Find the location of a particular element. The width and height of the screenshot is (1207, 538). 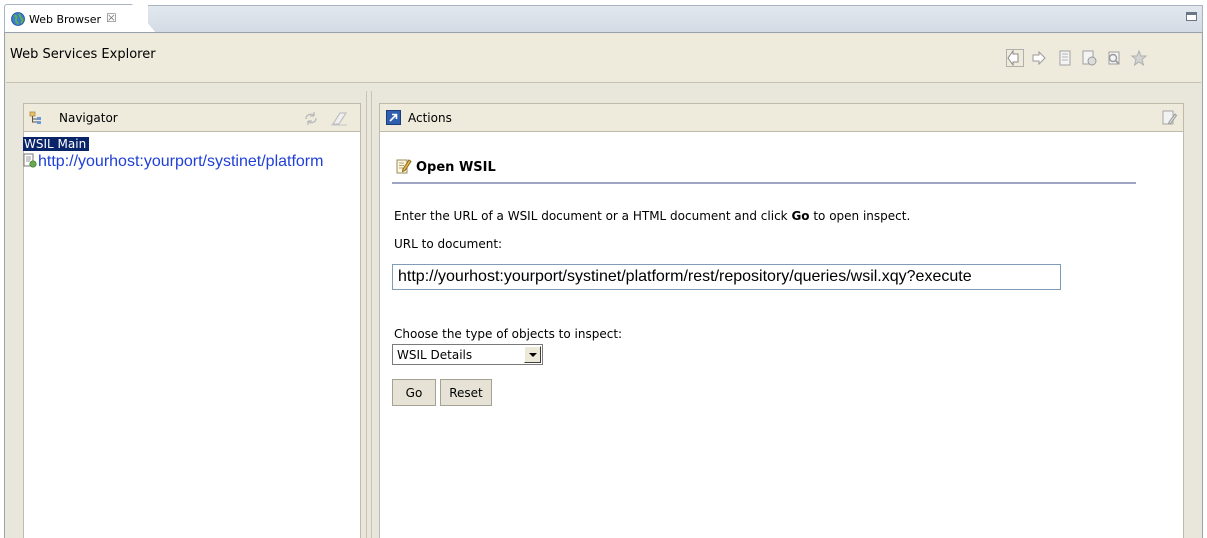

sync-icon is located at coordinates (311, 118).